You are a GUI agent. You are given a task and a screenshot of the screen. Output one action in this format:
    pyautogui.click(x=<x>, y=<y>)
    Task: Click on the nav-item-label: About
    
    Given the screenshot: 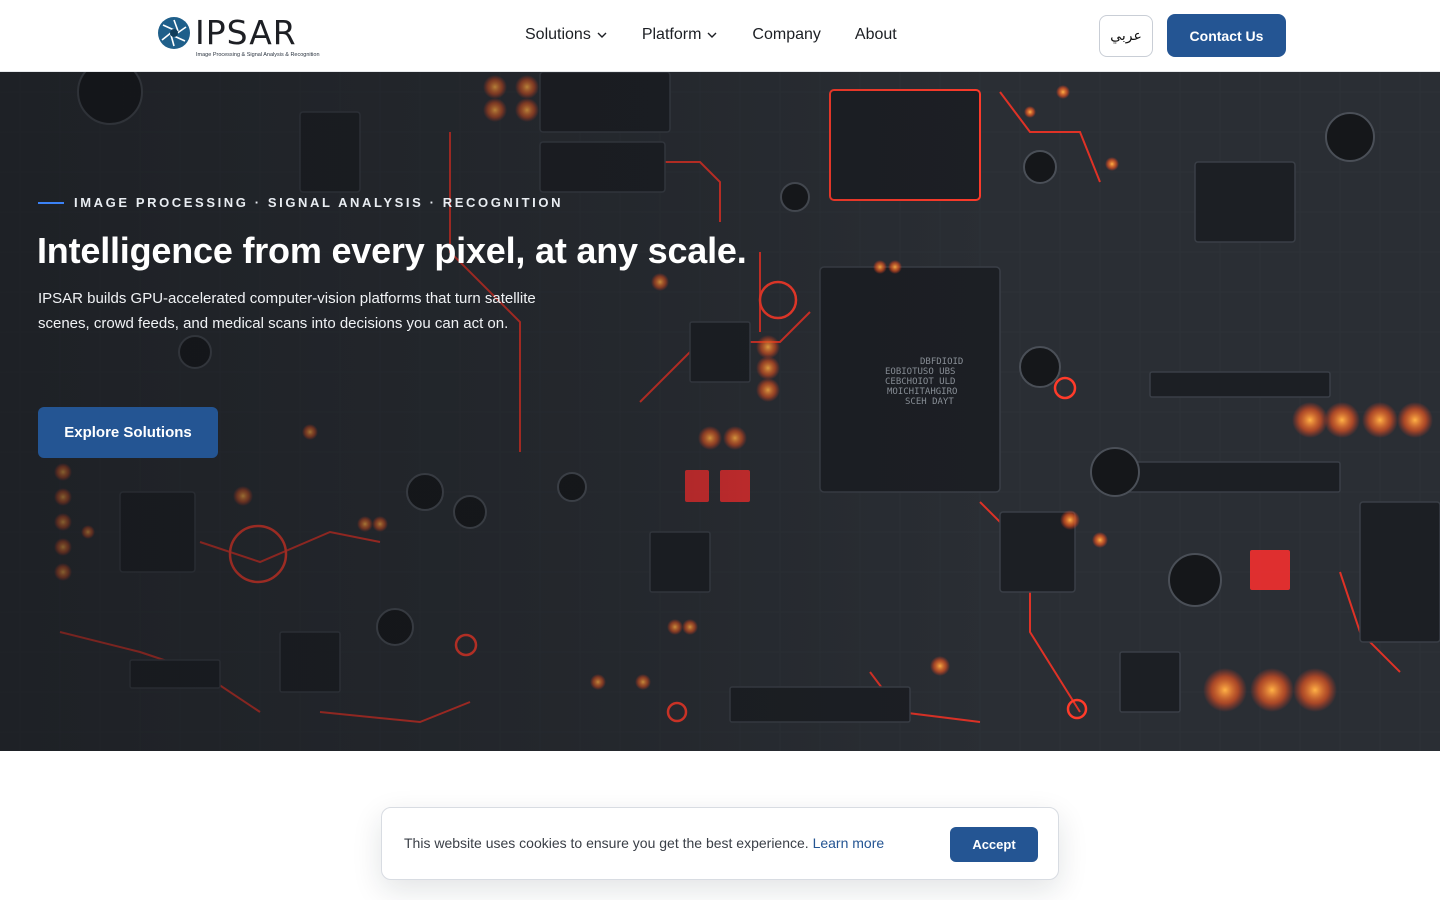 What is the action you would take?
    pyautogui.click(x=875, y=34)
    